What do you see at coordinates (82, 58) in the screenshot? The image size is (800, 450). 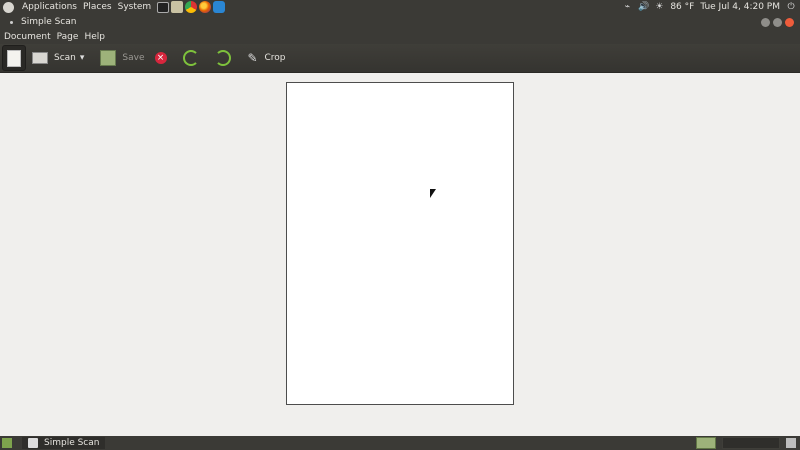 I see `chevron-down-icon: ▾` at bounding box center [82, 58].